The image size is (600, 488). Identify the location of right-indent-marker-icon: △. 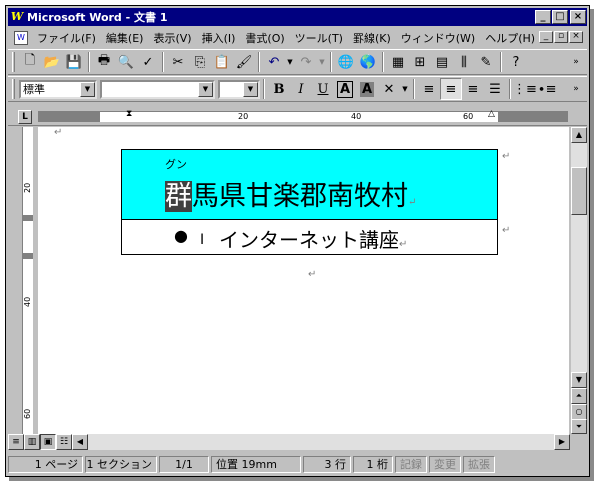
(491, 114).